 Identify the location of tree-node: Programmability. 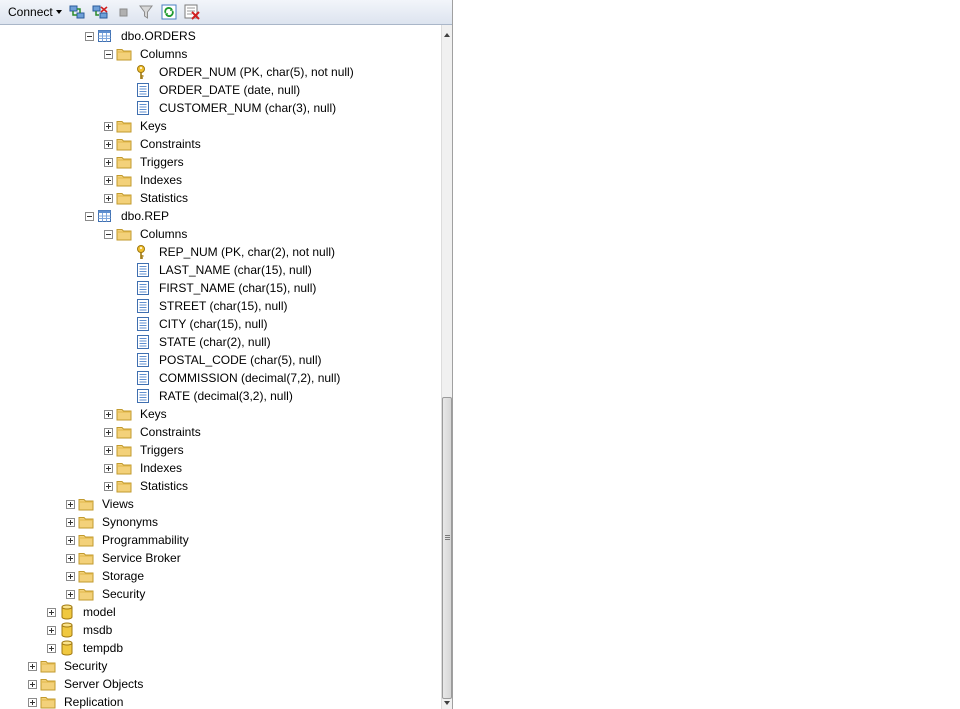
(220, 540).